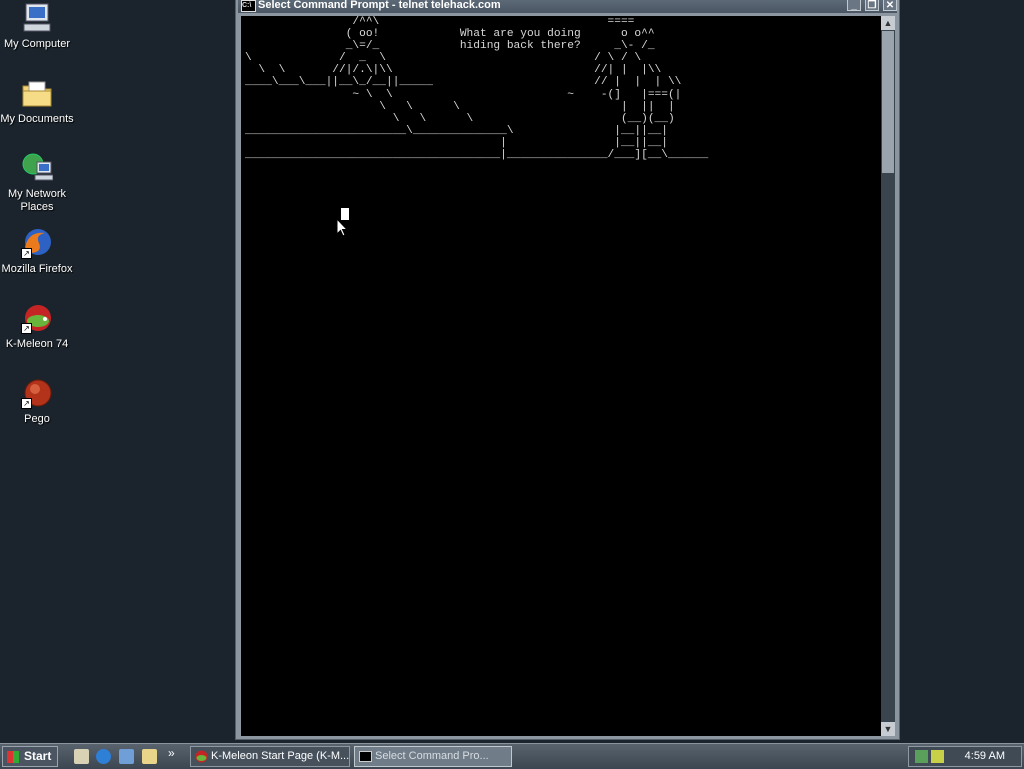 Image resolution: width=1024 pixels, height=769 pixels. I want to click on clock: 4:59 AM, so click(985, 756).